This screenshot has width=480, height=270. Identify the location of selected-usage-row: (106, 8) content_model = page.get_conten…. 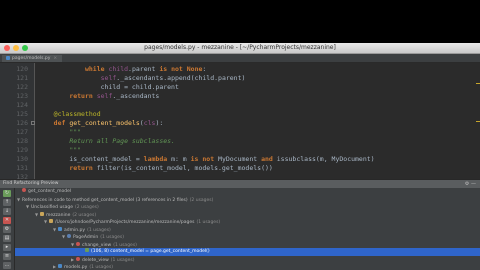
(247, 252).